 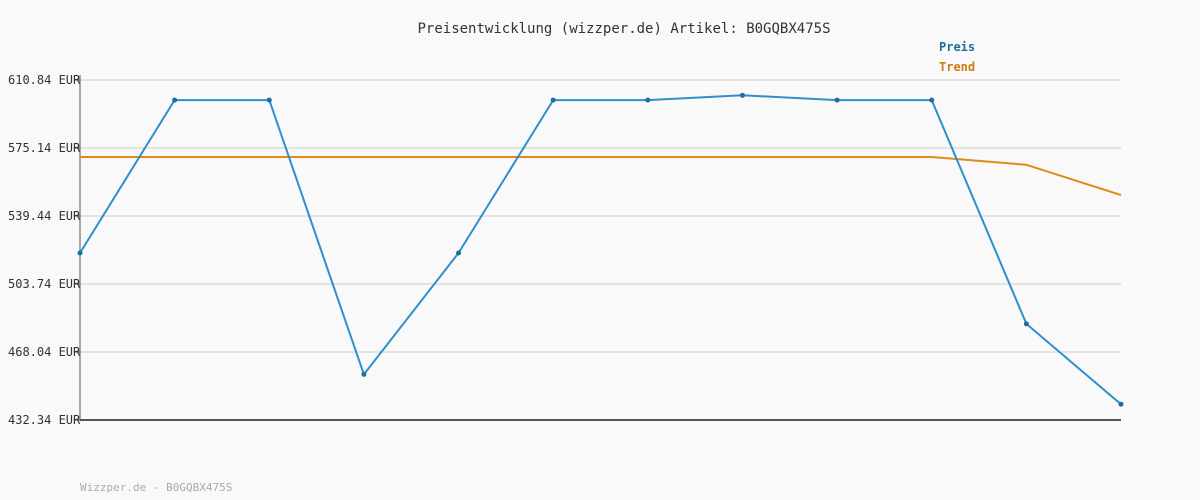 I want to click on legend-entry-trend: Trend, so click(x=957, y=67).